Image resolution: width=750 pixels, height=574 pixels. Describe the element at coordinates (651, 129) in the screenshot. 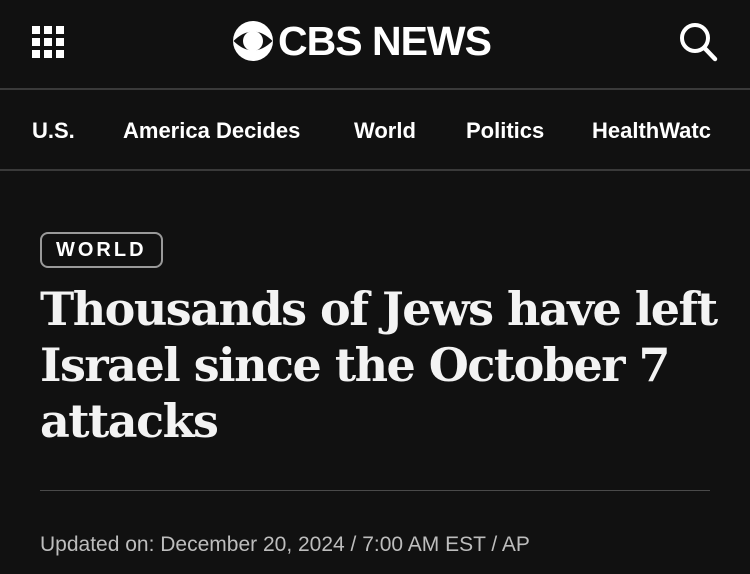

I see `nav-item-healthwatch: HealthWatc` at that location.